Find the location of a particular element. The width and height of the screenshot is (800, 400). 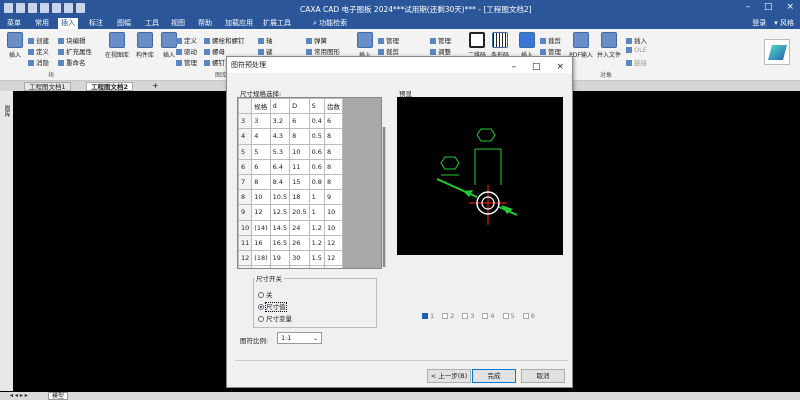

save-icon is located at coordinates (32, 8).